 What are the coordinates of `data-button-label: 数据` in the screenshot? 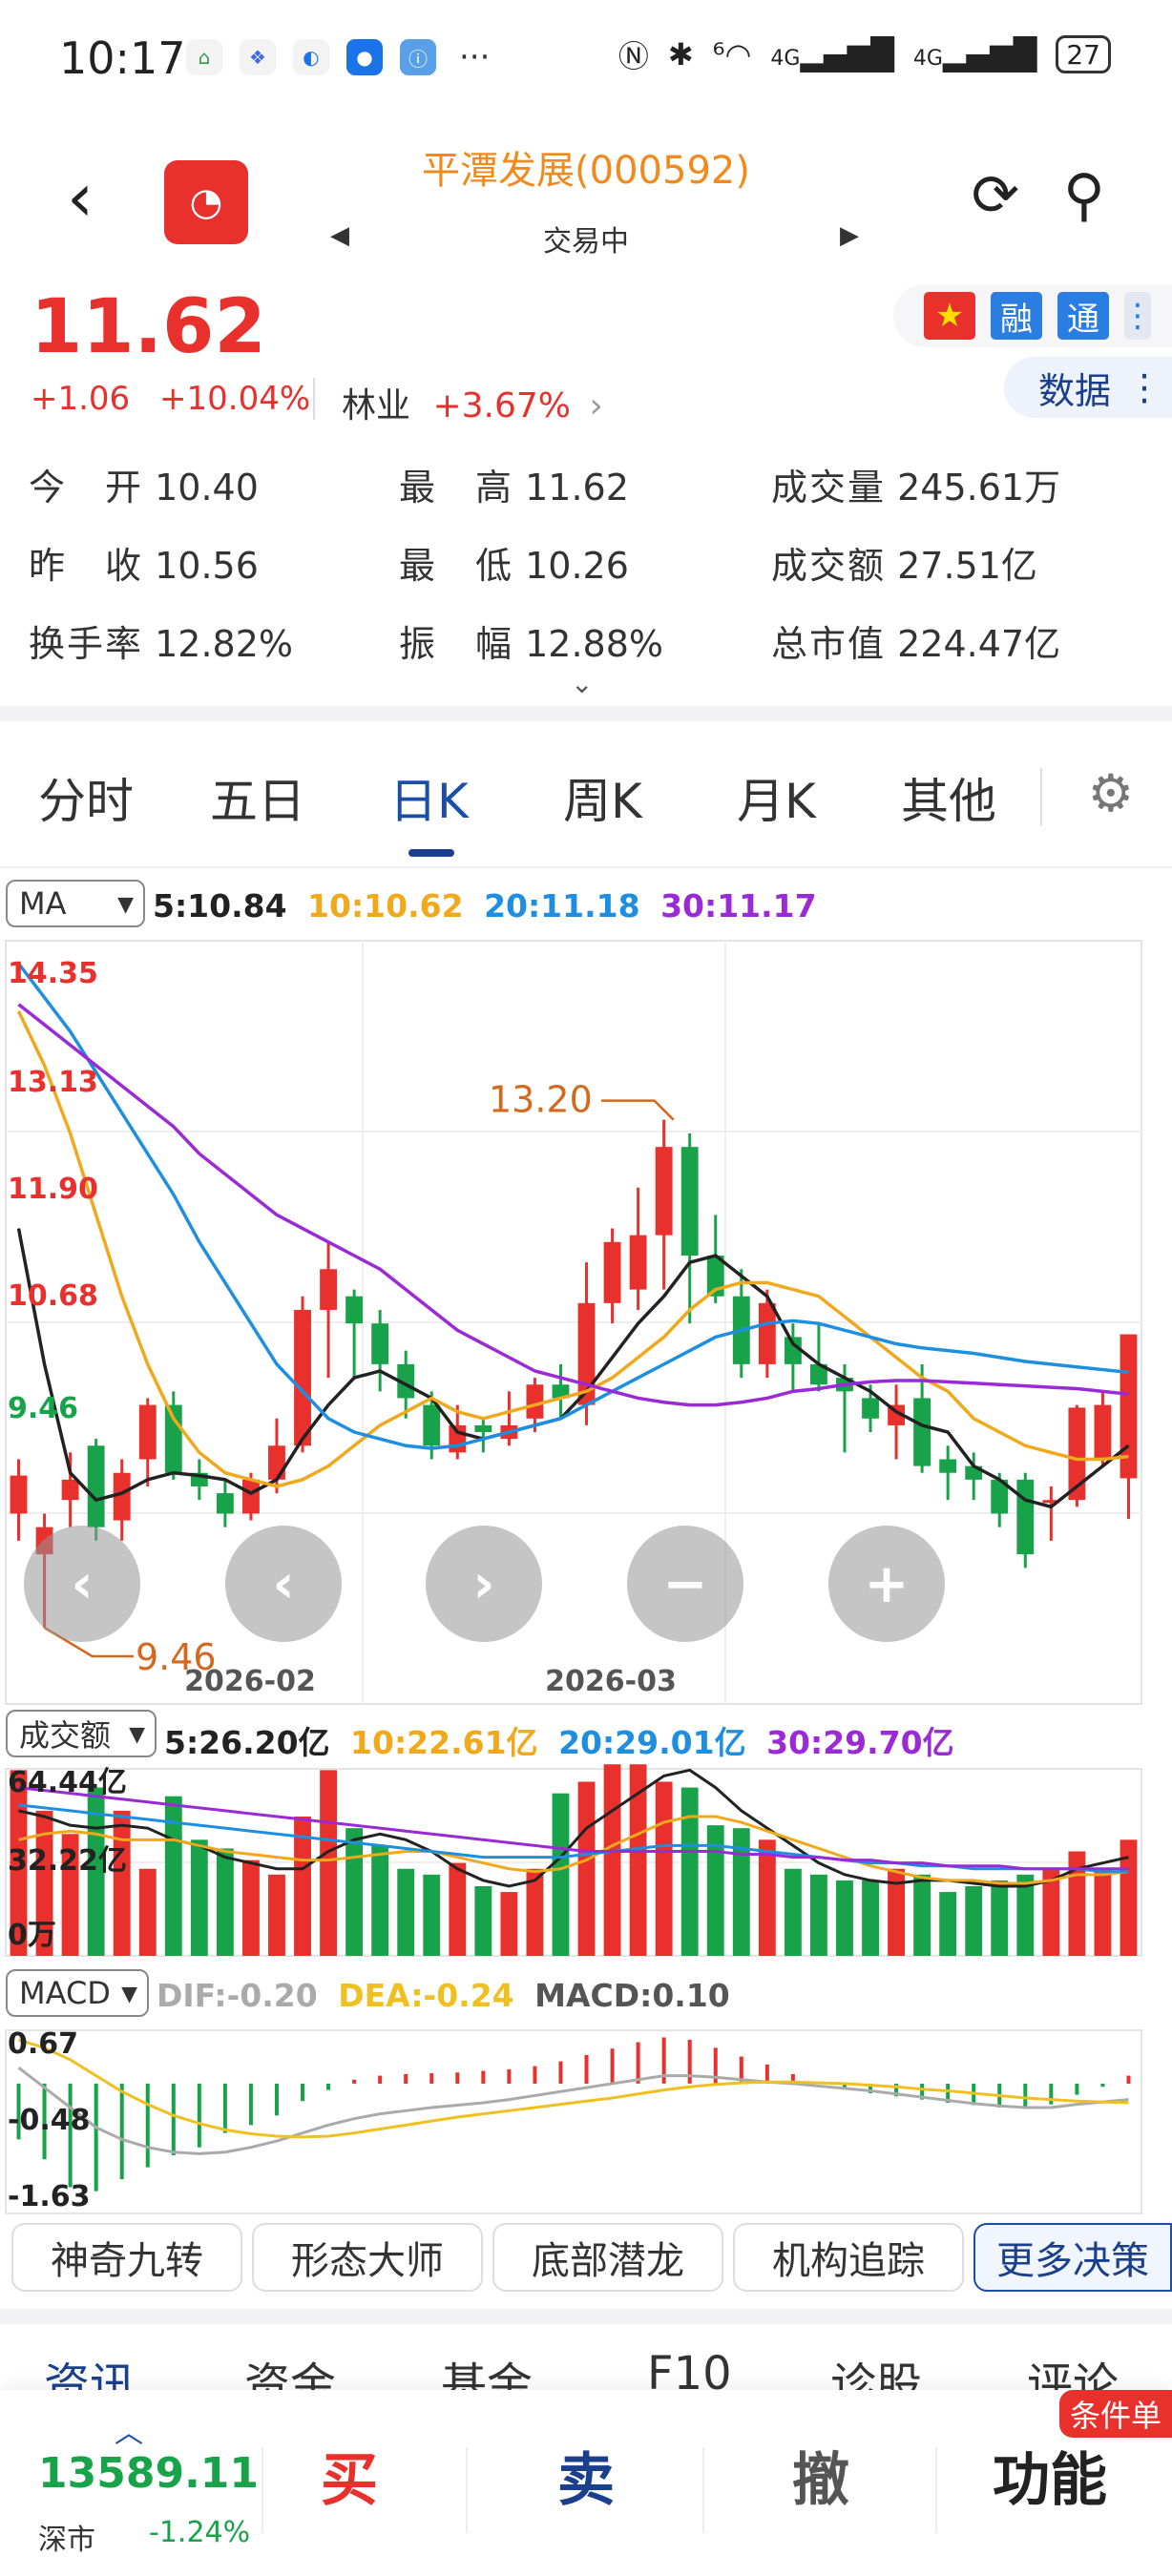 It's located at (1075, 390).